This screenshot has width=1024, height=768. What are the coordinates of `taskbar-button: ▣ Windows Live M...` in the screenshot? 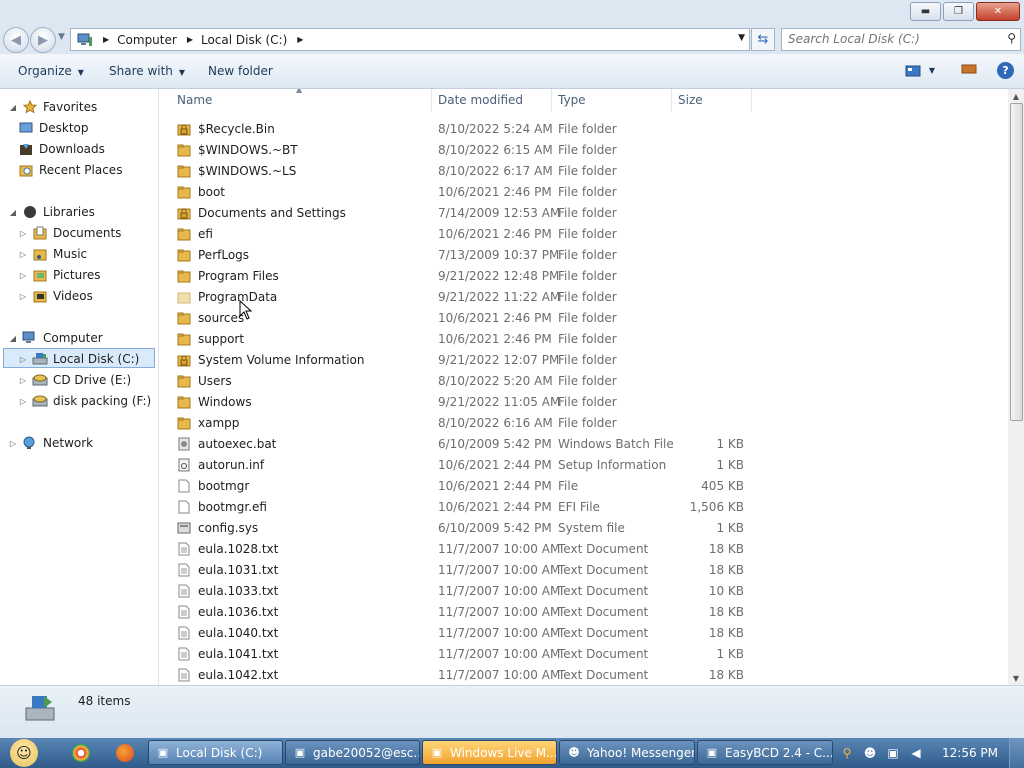 It's located at (489, 752).